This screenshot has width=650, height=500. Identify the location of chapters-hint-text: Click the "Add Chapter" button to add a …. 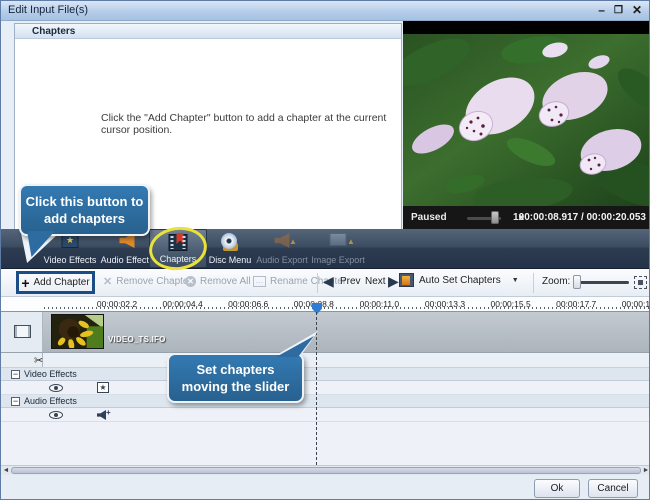
(244, 124).